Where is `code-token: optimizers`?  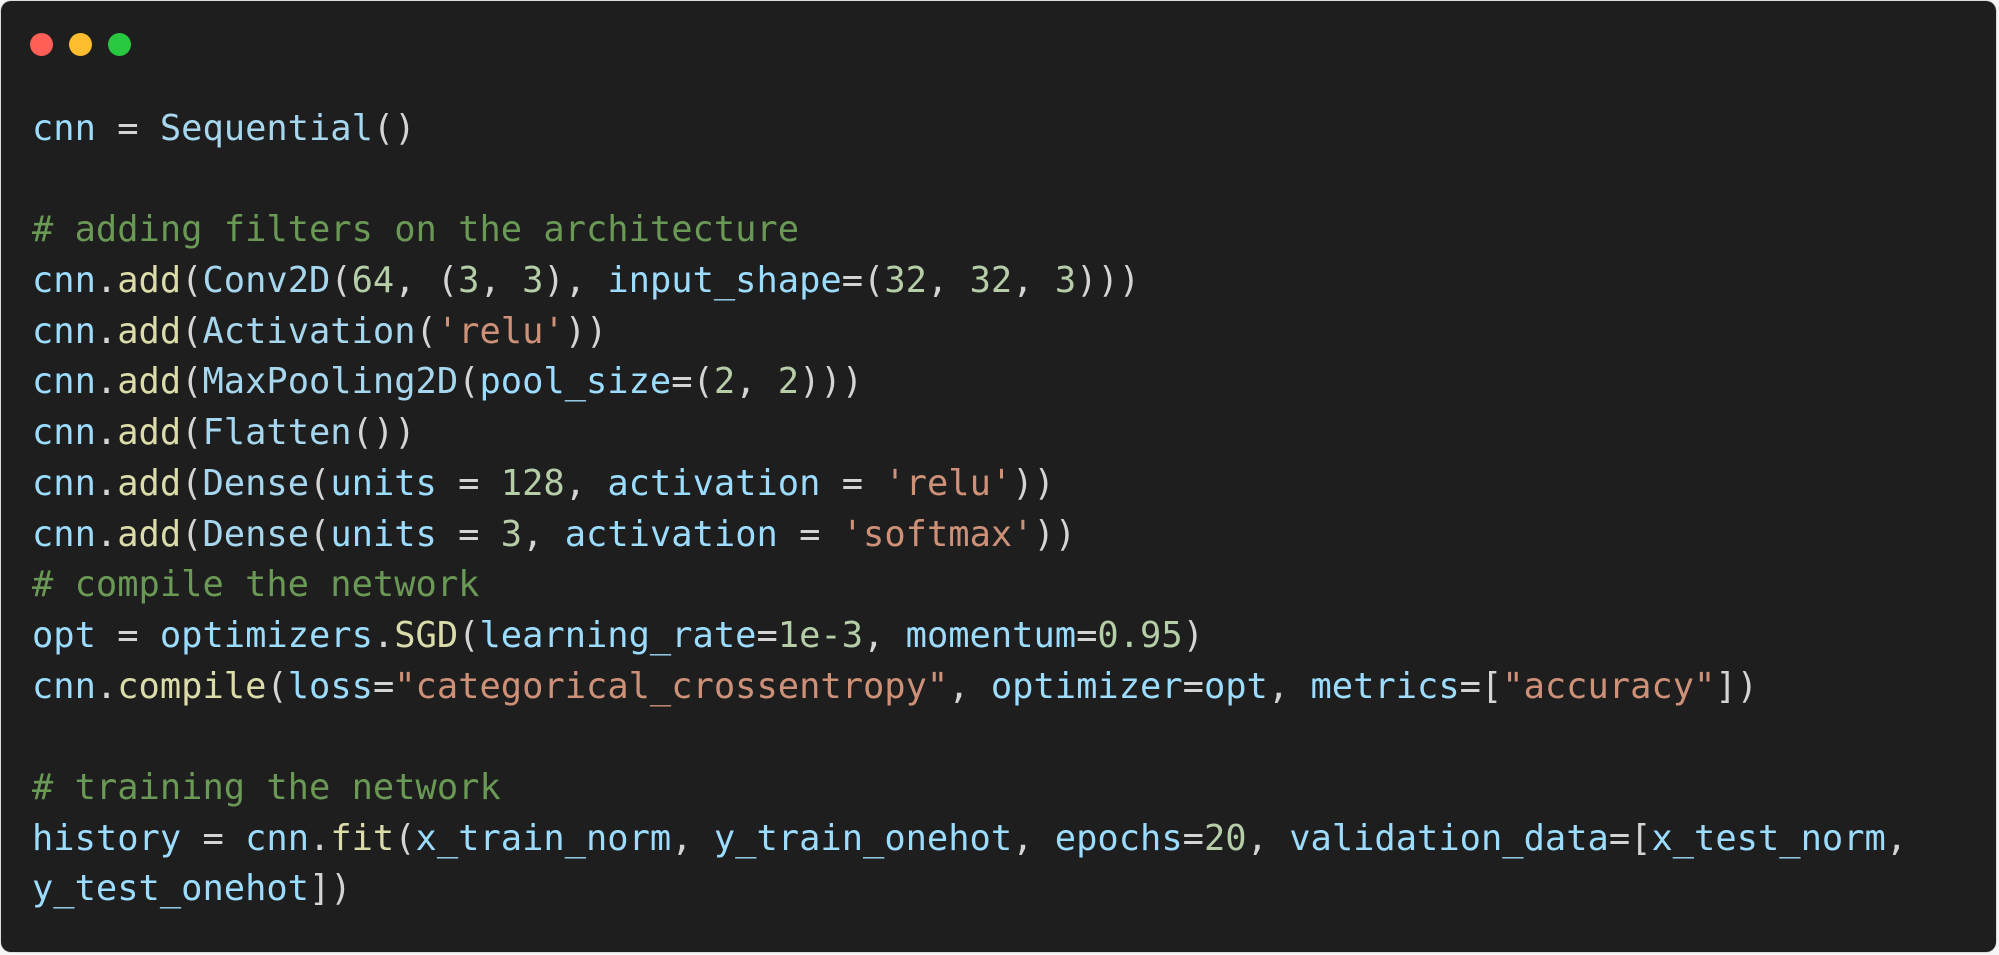
code-token: optimizers is located at coordinates (266, 635).